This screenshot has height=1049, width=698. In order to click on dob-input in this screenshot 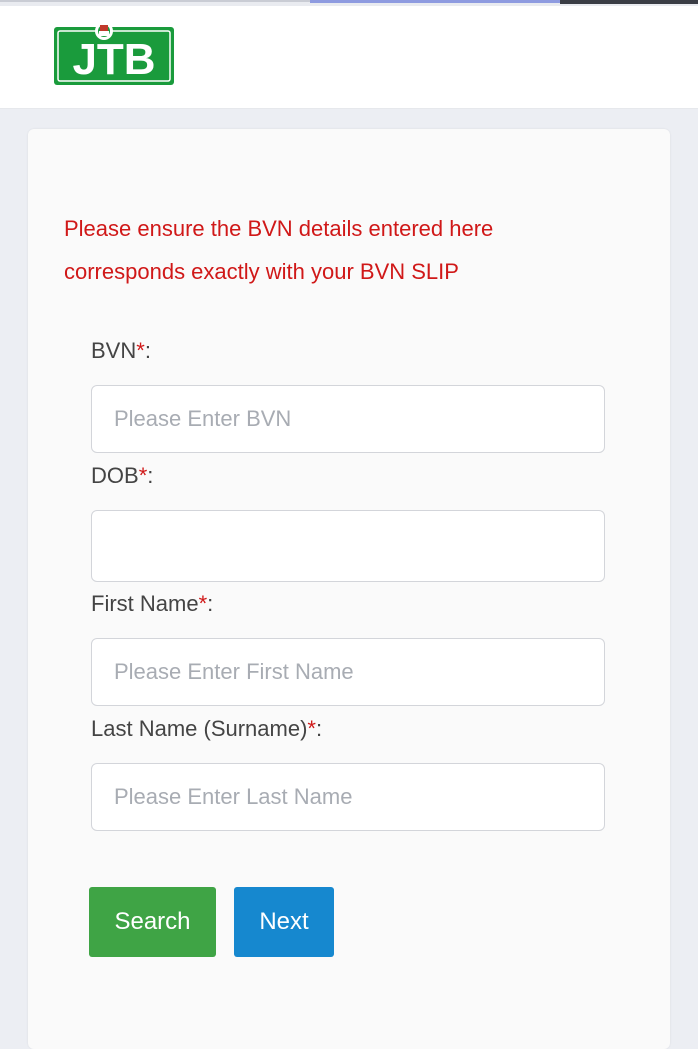, I will do `click(348, 546)`.